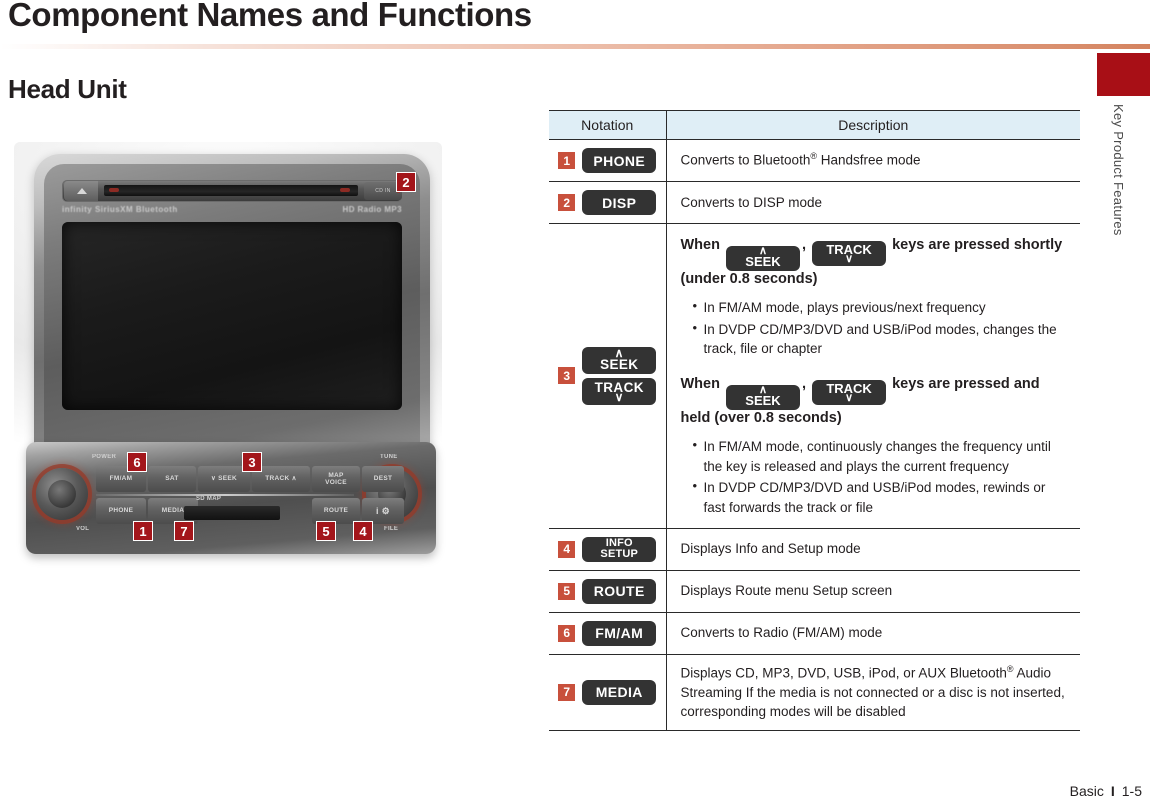 This screenshot has height=807, width=1150. Describe the element at coordinates (1131, 791) in the screenshot. I see `footer-page-number: 1-5` at that location.